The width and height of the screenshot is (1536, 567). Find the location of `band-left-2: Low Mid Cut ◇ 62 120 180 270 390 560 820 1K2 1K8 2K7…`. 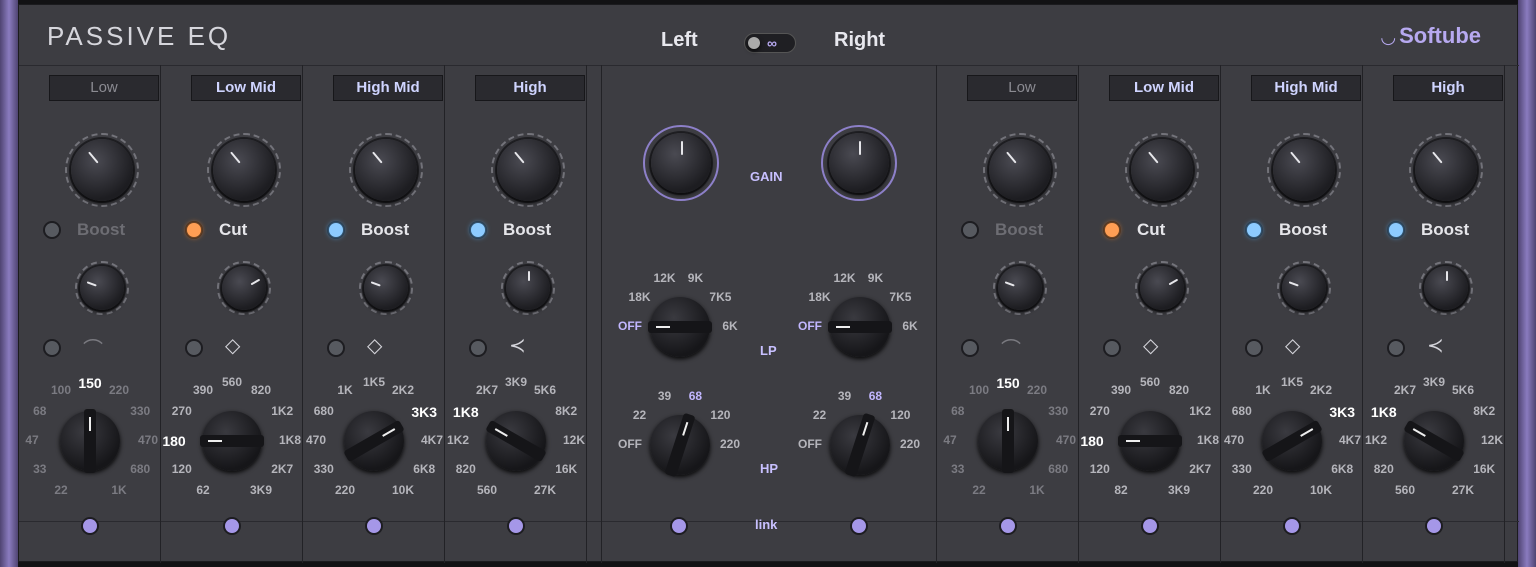

band-left-2: Low Mid Cut ◇ 62 120 180 270 390 560 820 1K2 1K8 2K7… is located at coordinates (232, 314).